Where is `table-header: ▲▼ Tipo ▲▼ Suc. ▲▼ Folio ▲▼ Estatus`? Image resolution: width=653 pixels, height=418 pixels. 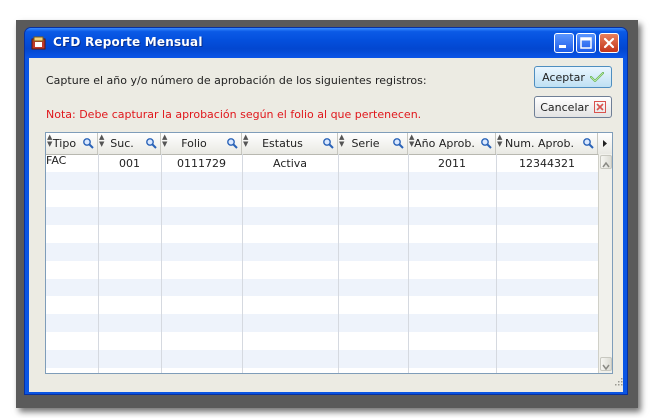 table-header: ▲▼ Tipo ▲▼ Suc. ▲▼ Folio ▲▼ Estatus is located at coordinates (329, 144).